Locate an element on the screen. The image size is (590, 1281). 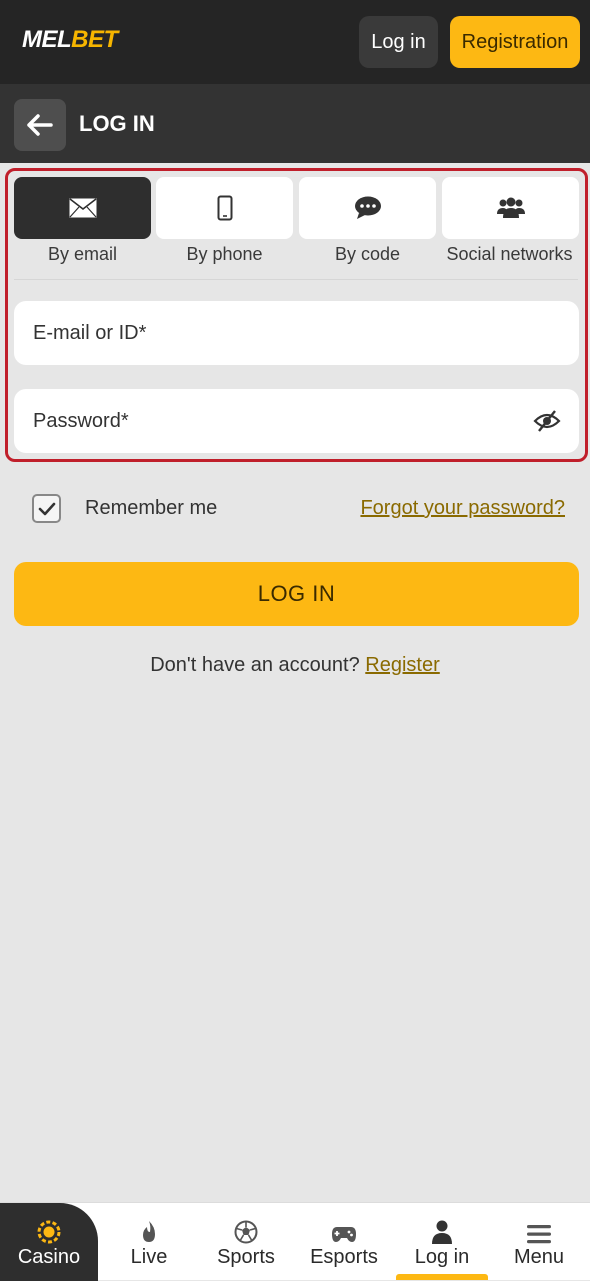
nav-menu: Menu is located at coordinates (539, 1242).